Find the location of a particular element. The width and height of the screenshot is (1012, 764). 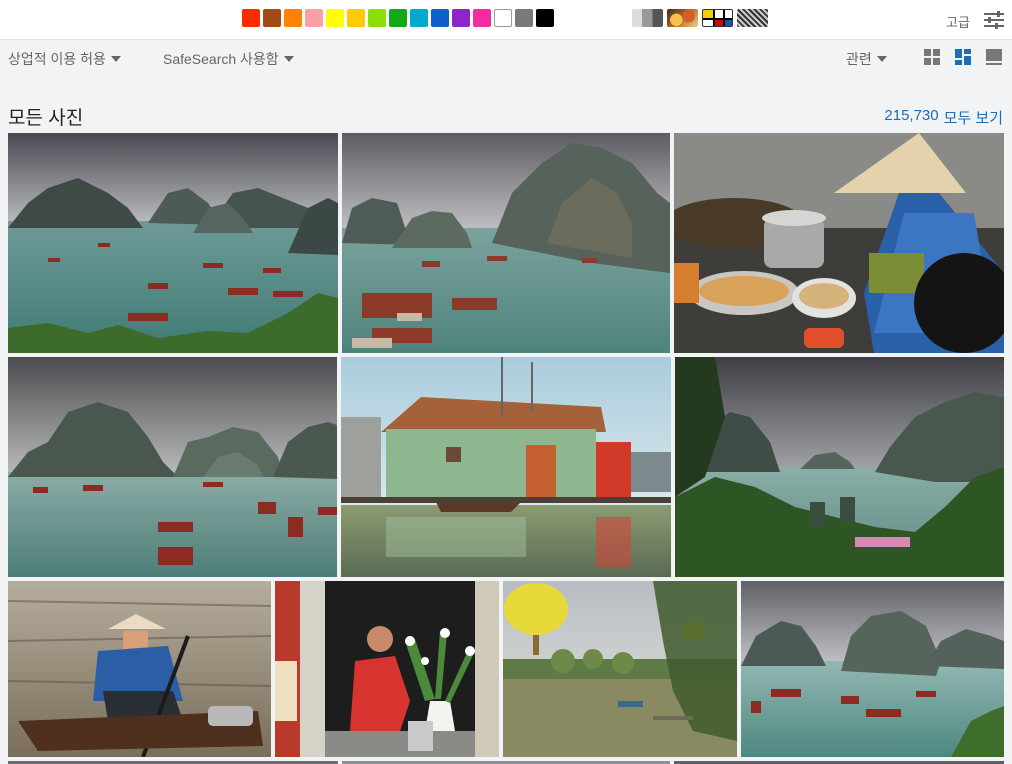

section-title: 모든 사진 is located at coordinates (46, 118).